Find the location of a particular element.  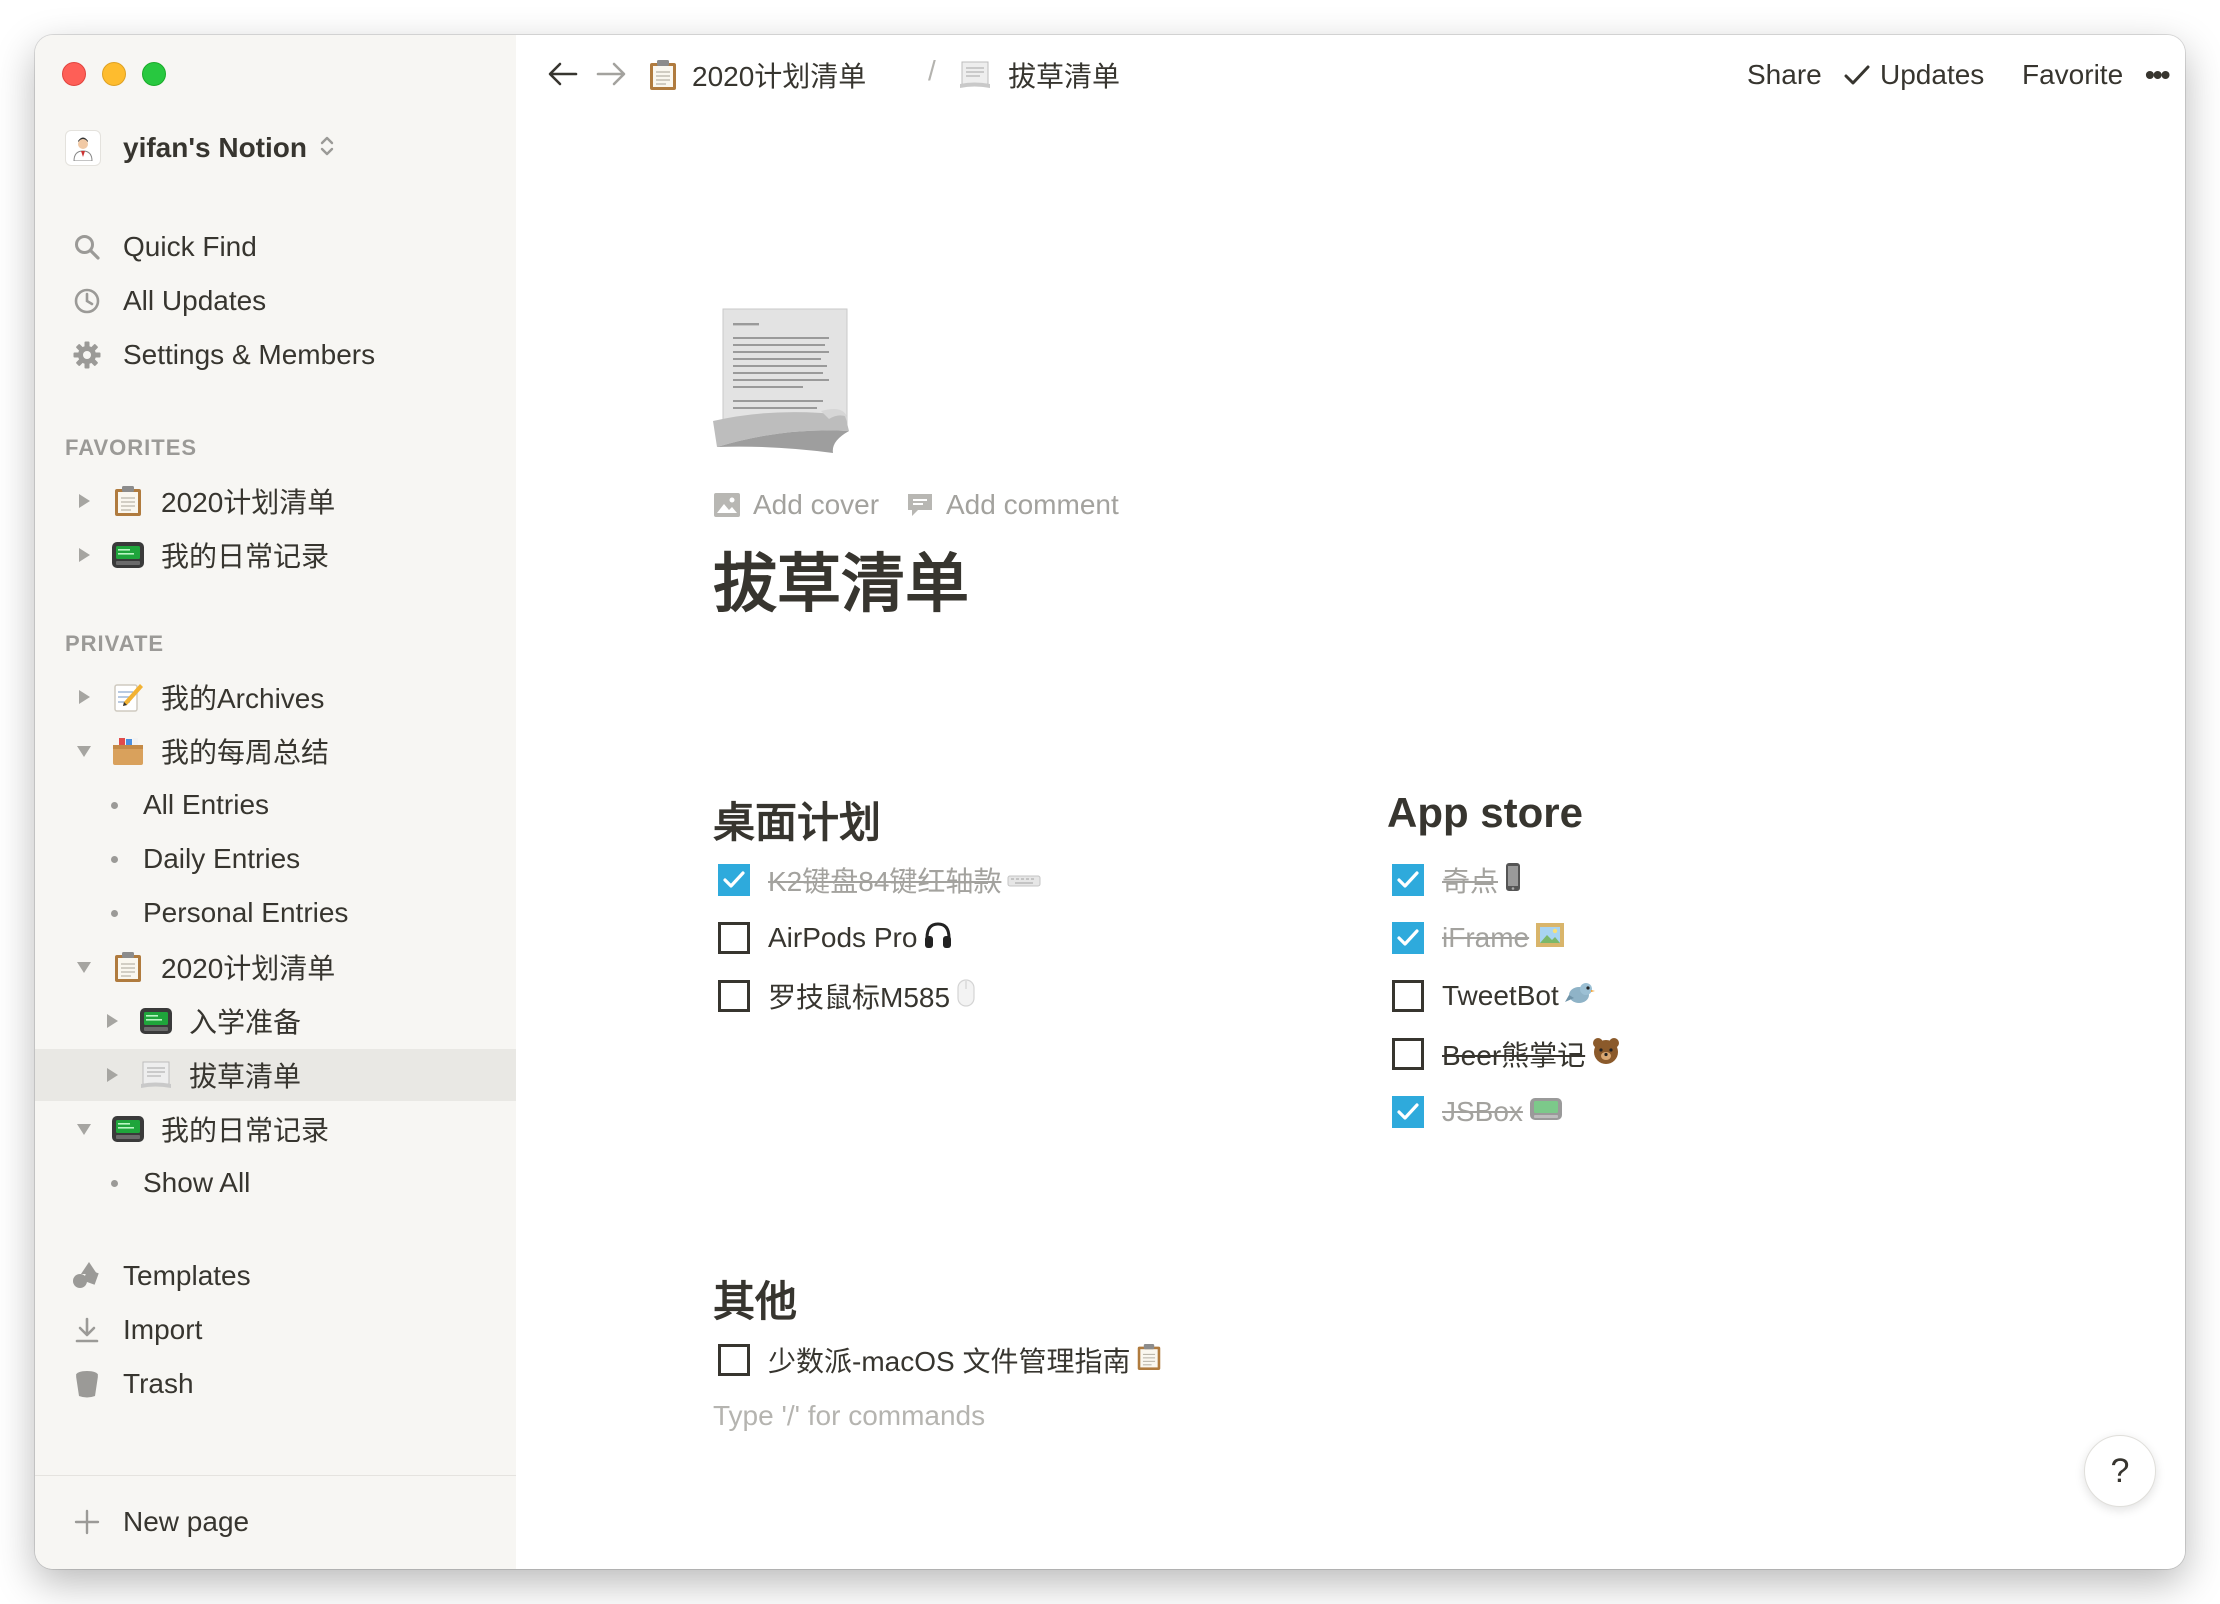

trash-button: Trash is located at coordinates (275, 1384).